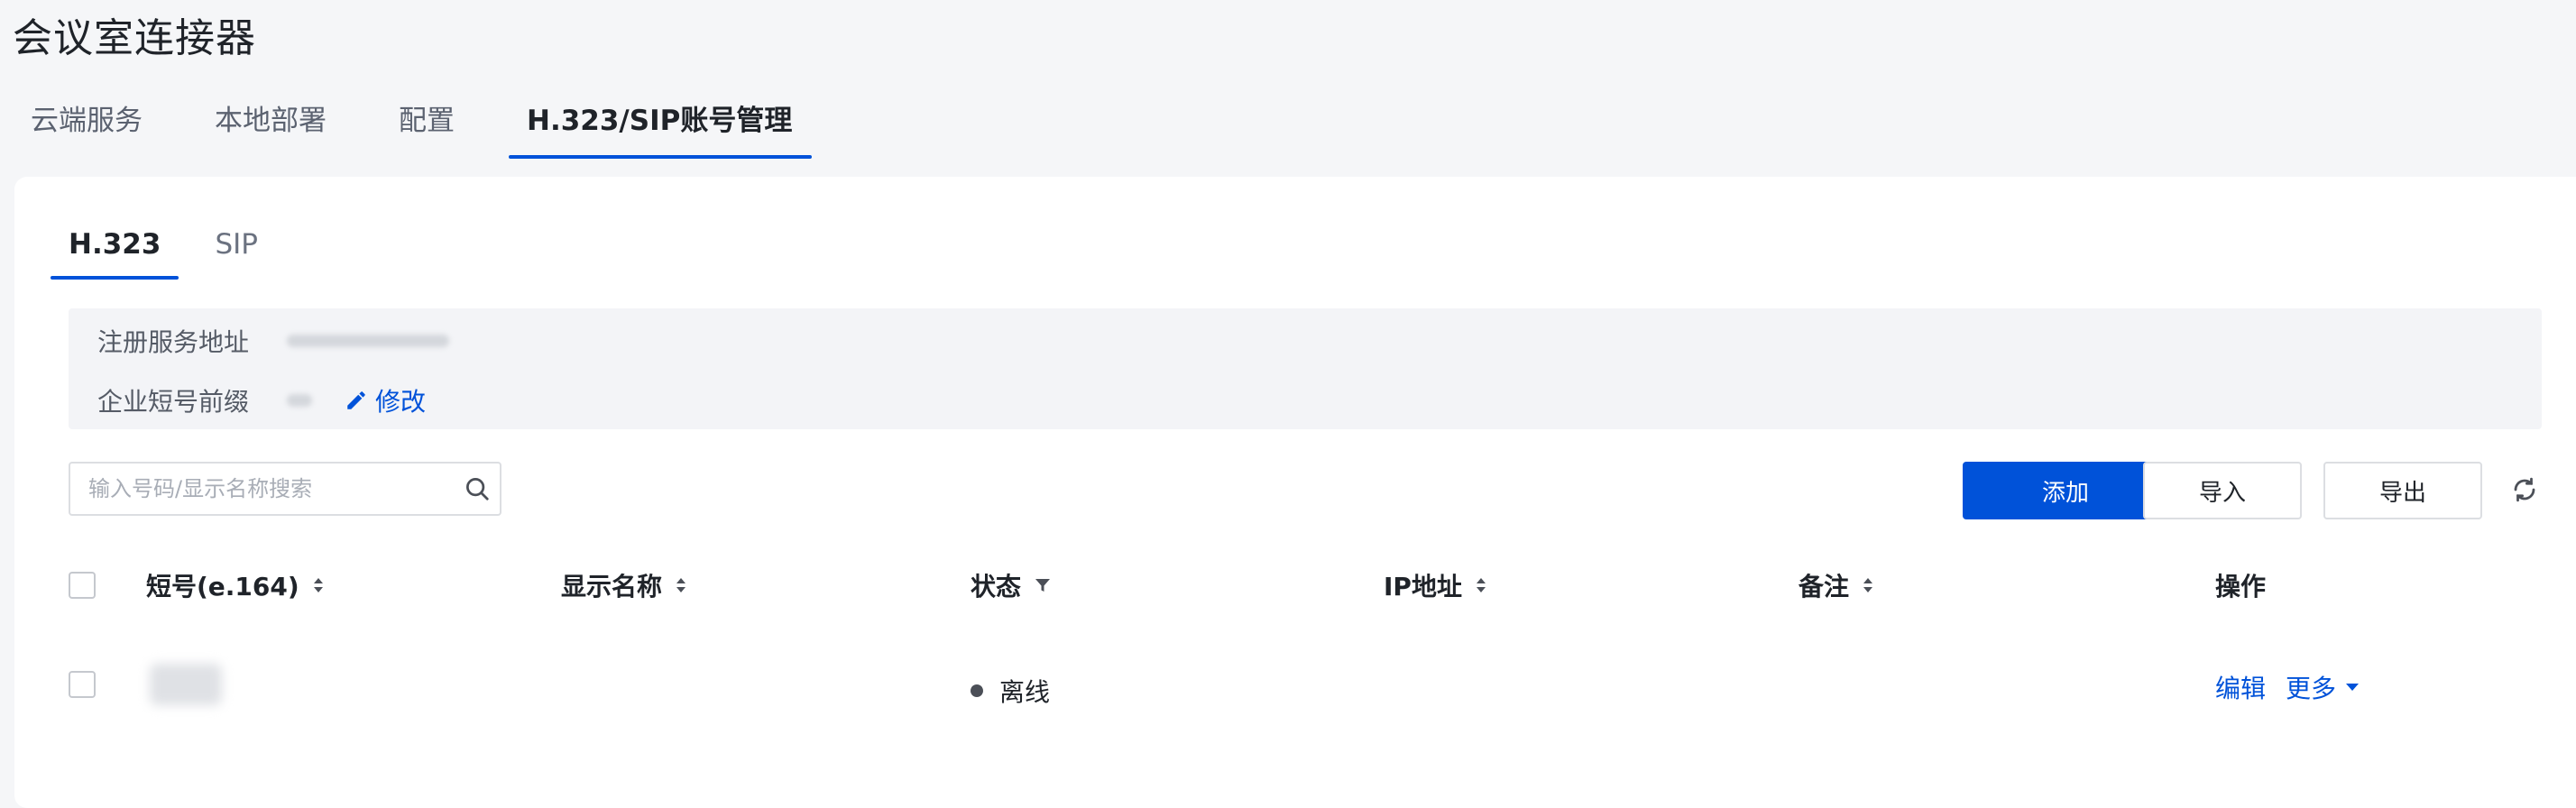  Describe the element at coordinates (2524, 492) in the screenshot. I see `refresh-icon` at that location.